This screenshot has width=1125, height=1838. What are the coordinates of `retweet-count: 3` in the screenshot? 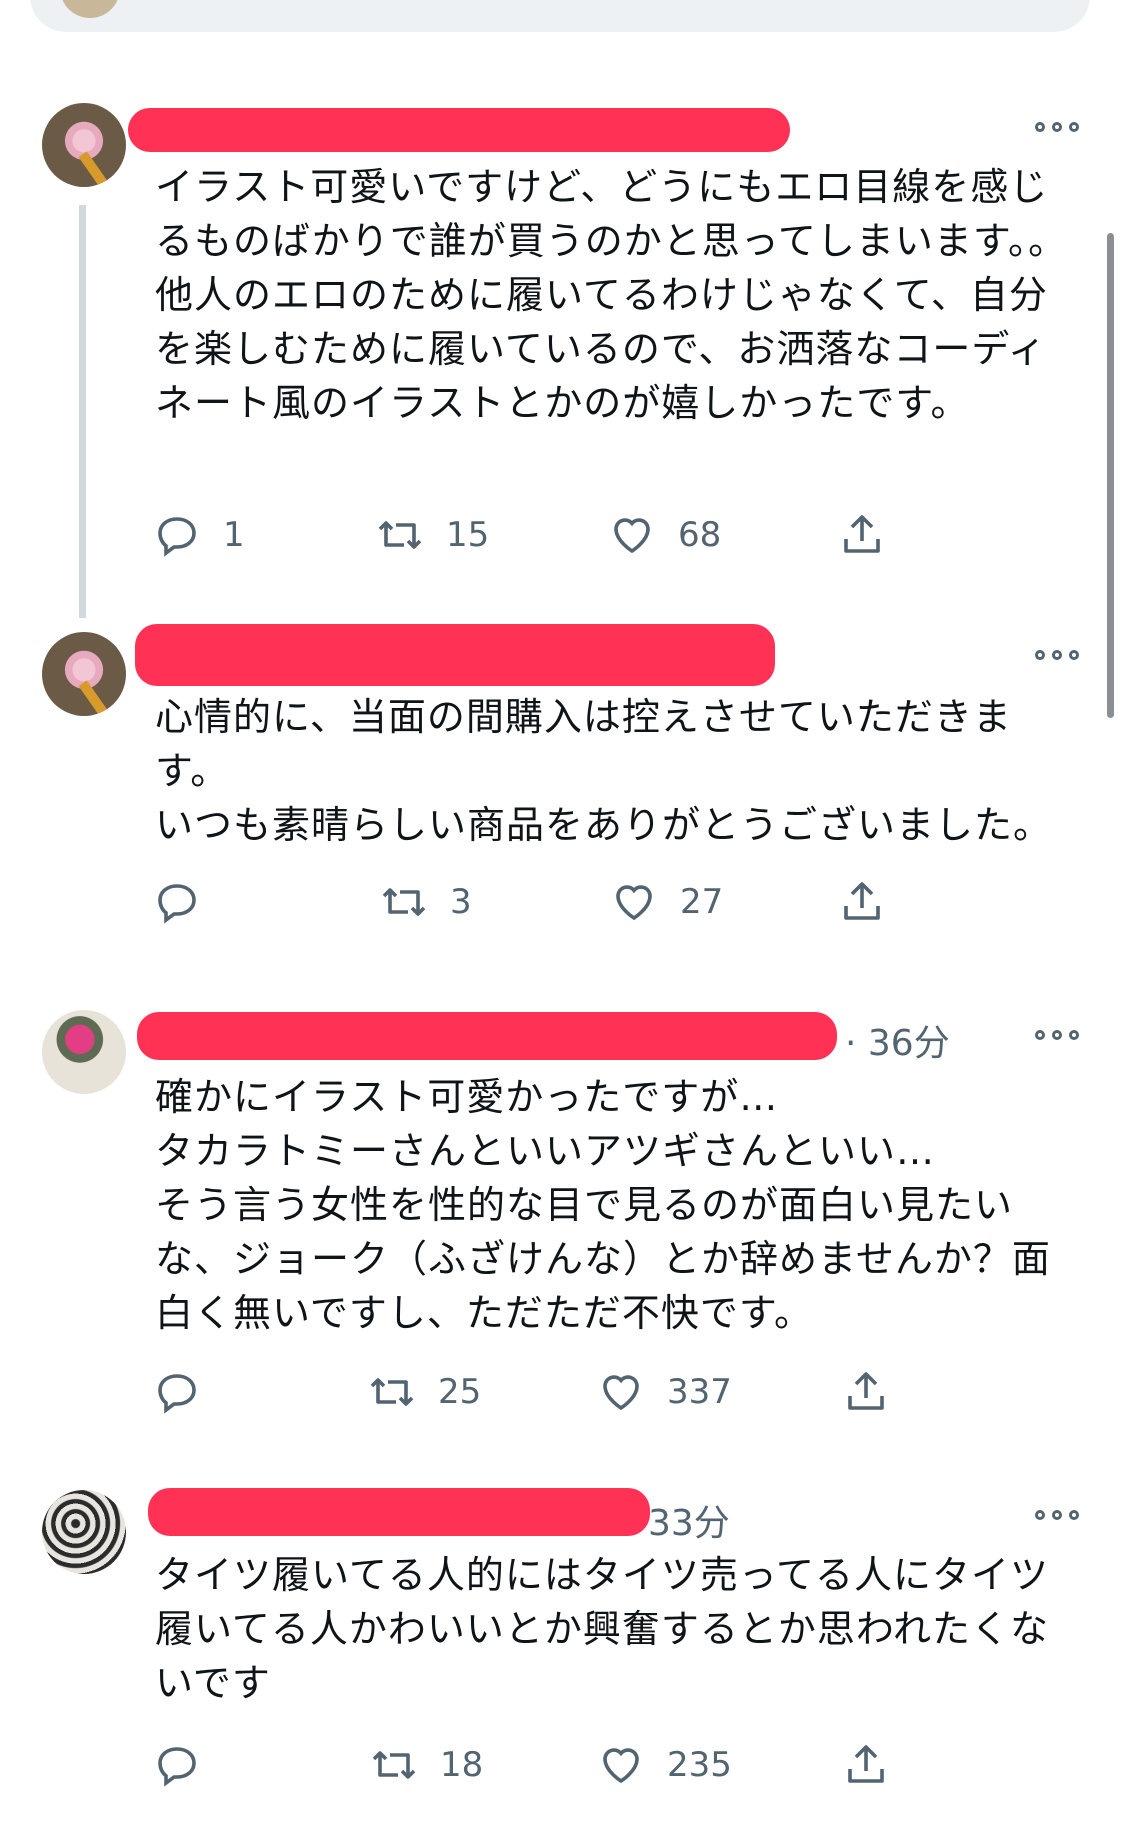 It's located at (461, 902).